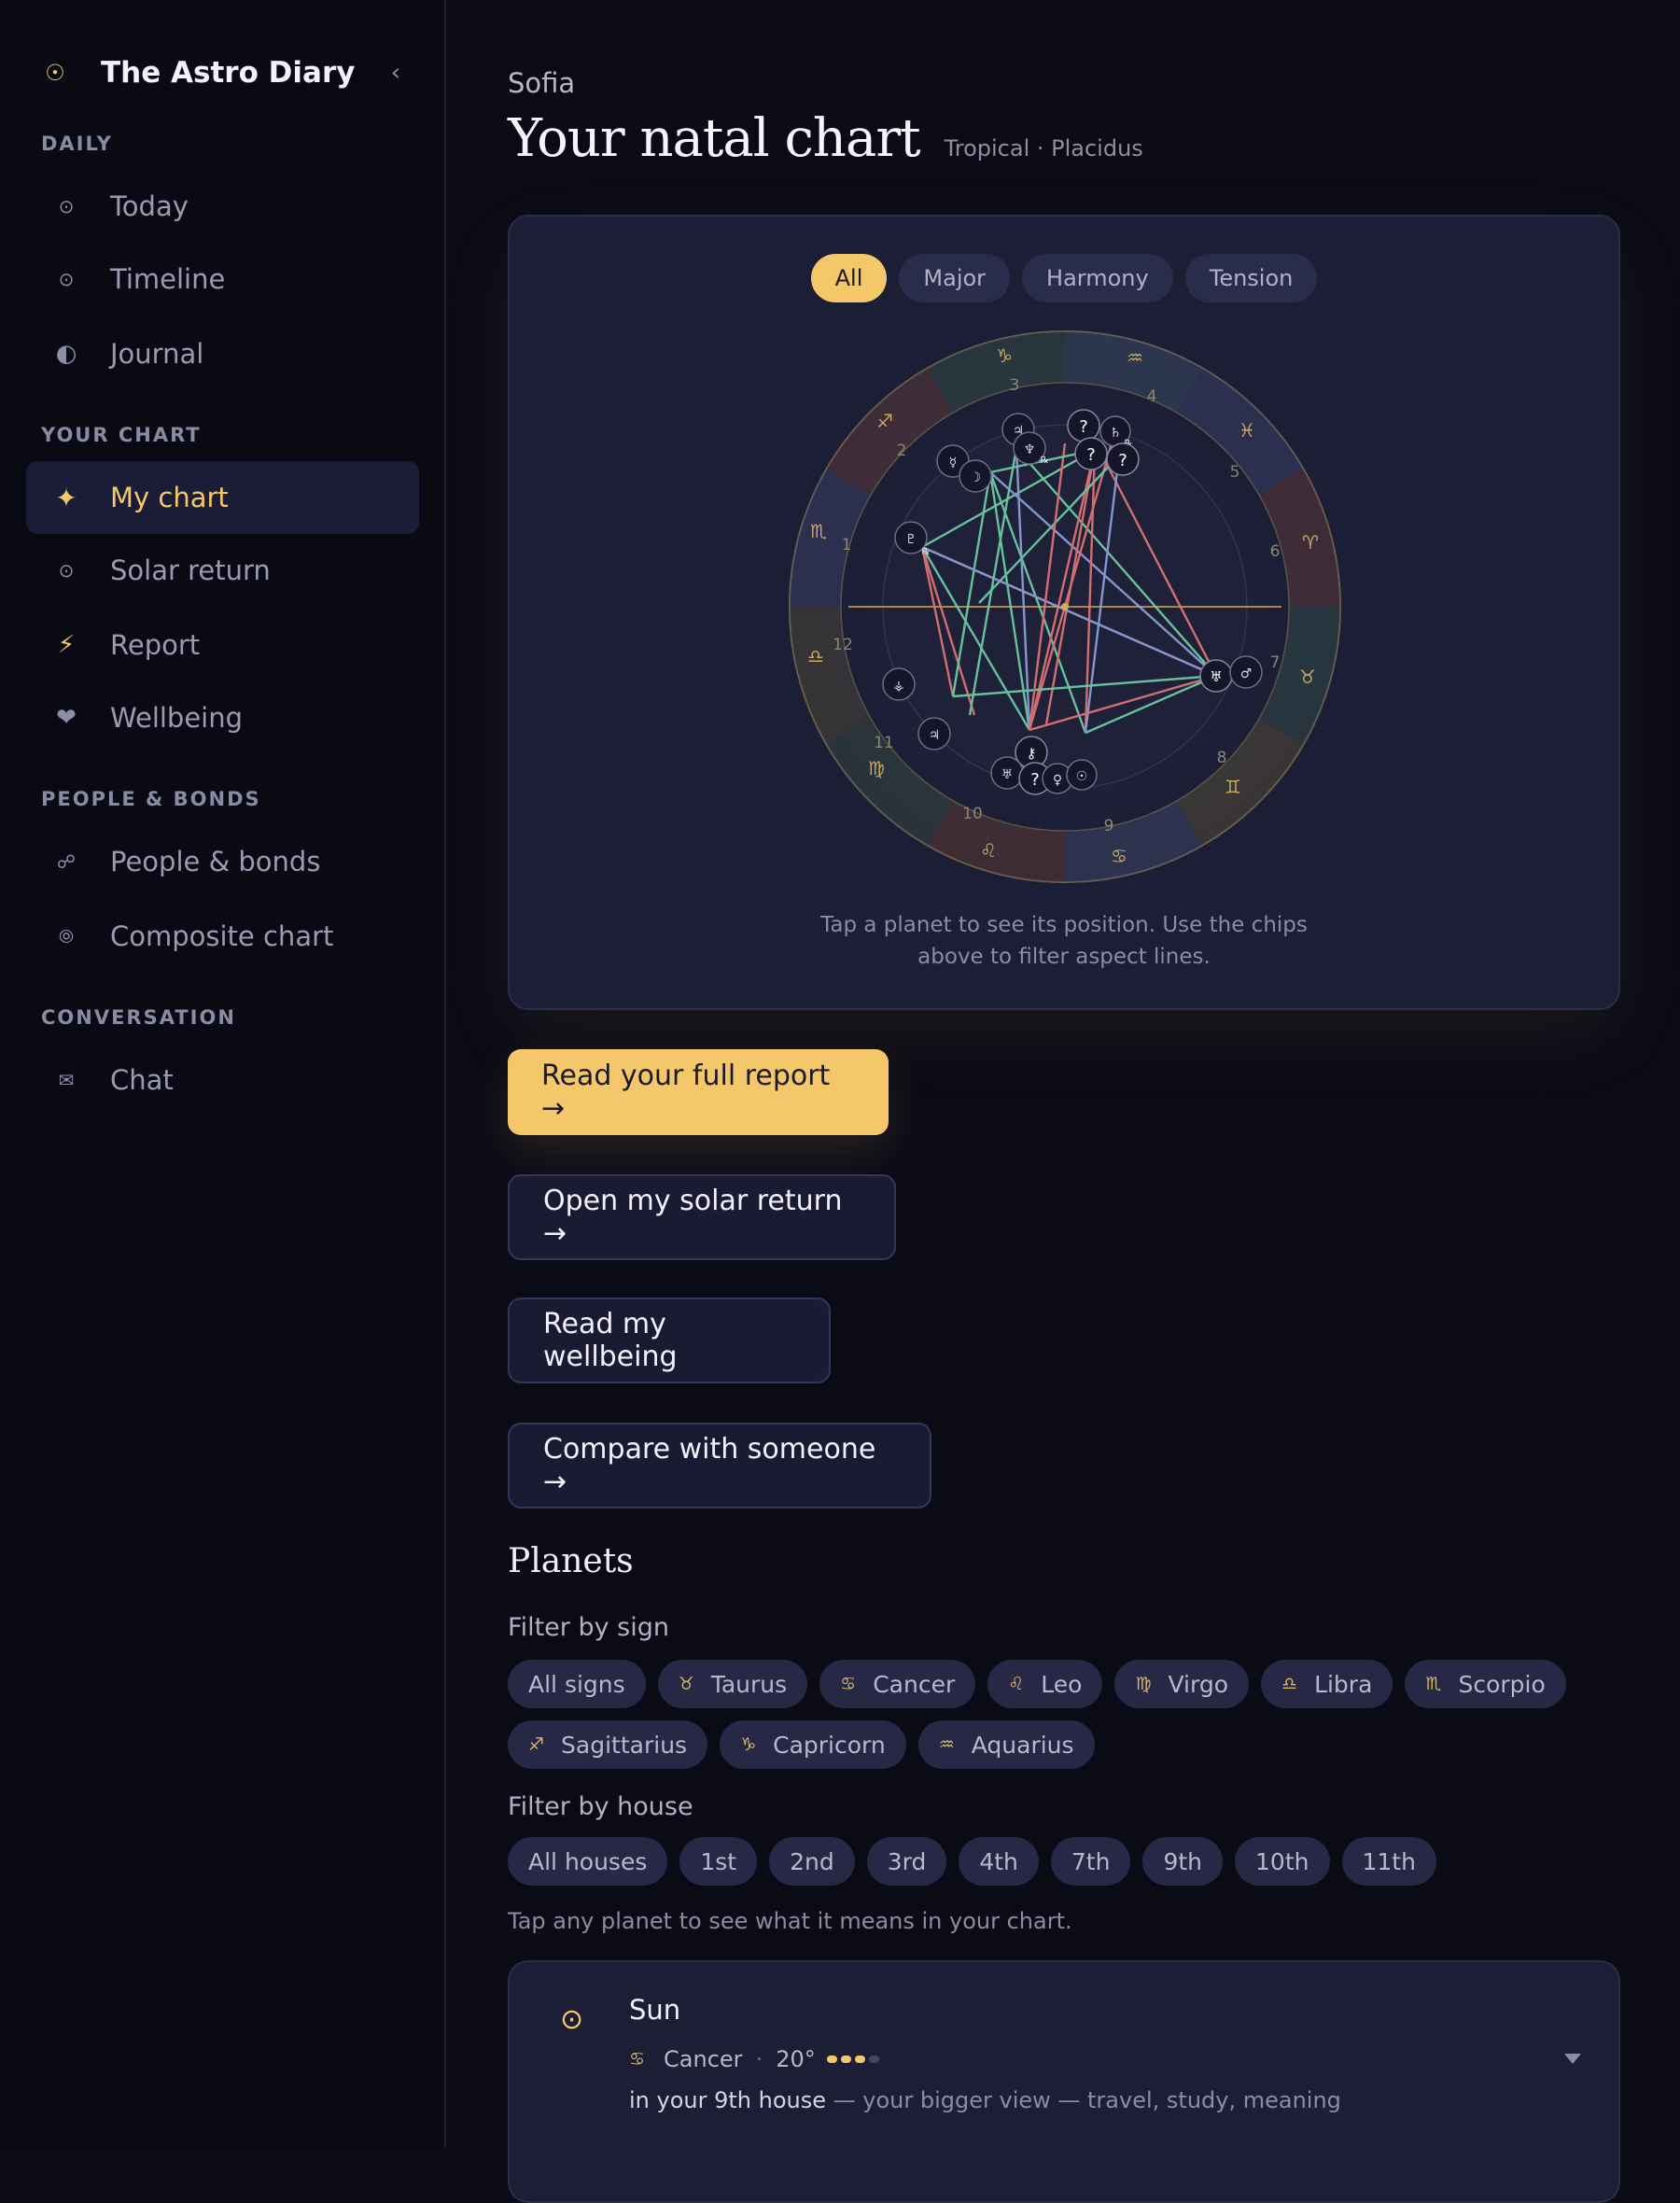 The height and width of the screenshot is (2203, 1680). I want to click on house-number: 11, so click(884, 743).